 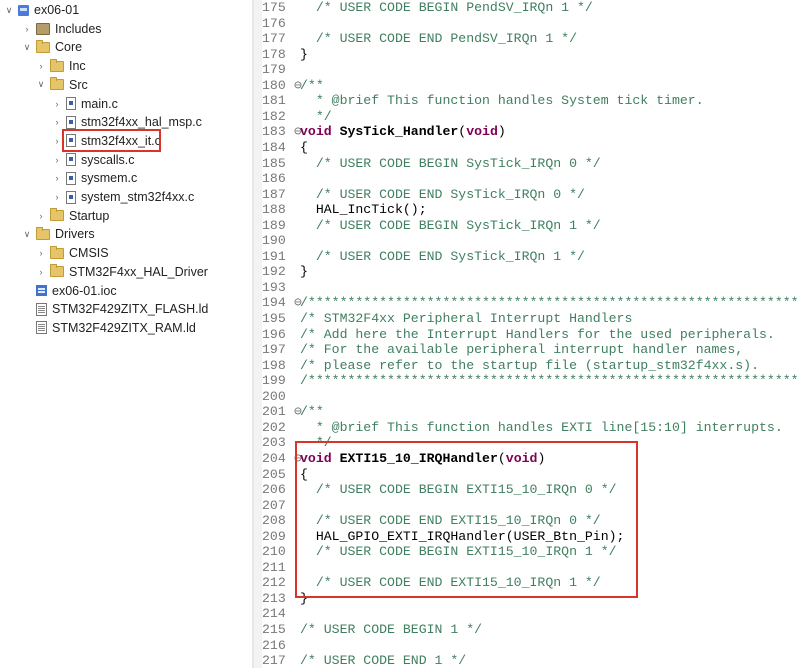 What do you see at coordinates (123, 197) in the screenshot?
I see `tree-item: › system_stm32f4xx.c` at bounding box center [123, 197].